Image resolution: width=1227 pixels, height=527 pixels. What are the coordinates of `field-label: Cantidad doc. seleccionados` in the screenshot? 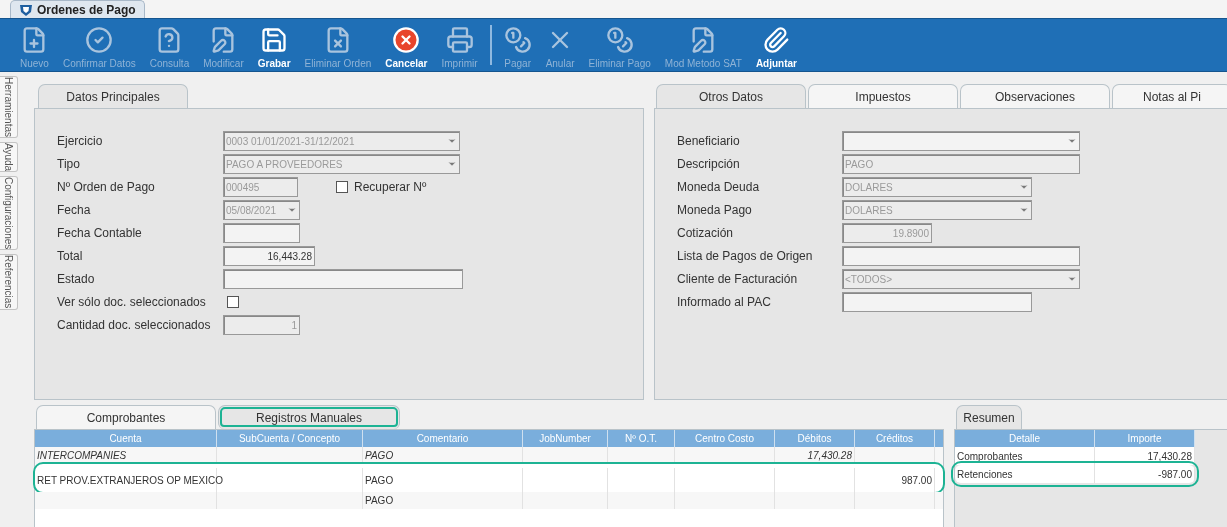 It's located at (134, 325).